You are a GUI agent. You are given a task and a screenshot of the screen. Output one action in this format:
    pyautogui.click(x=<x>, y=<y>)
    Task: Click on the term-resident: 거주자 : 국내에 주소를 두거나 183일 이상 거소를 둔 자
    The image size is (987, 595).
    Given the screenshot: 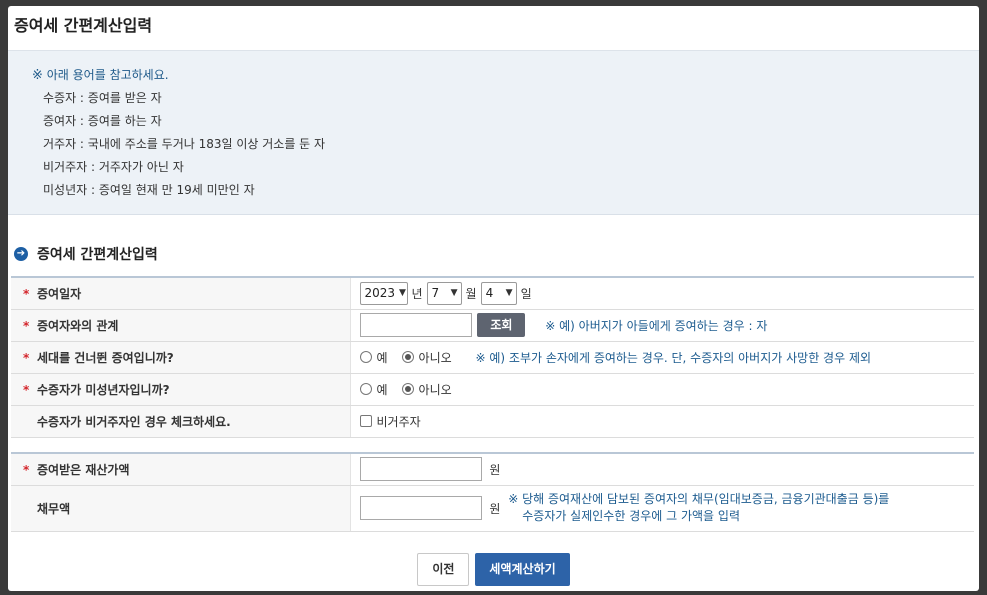 What is the action you would take?
    pyautogui.click(x=184, y=144)
    